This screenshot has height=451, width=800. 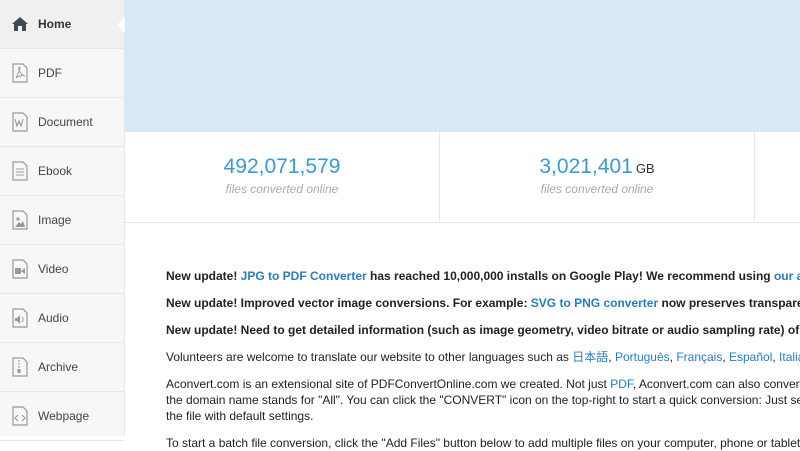 What do you see at coordinates (20, 220) in the screenshot?
I see `image-icon` at bounding box center [20, 220].